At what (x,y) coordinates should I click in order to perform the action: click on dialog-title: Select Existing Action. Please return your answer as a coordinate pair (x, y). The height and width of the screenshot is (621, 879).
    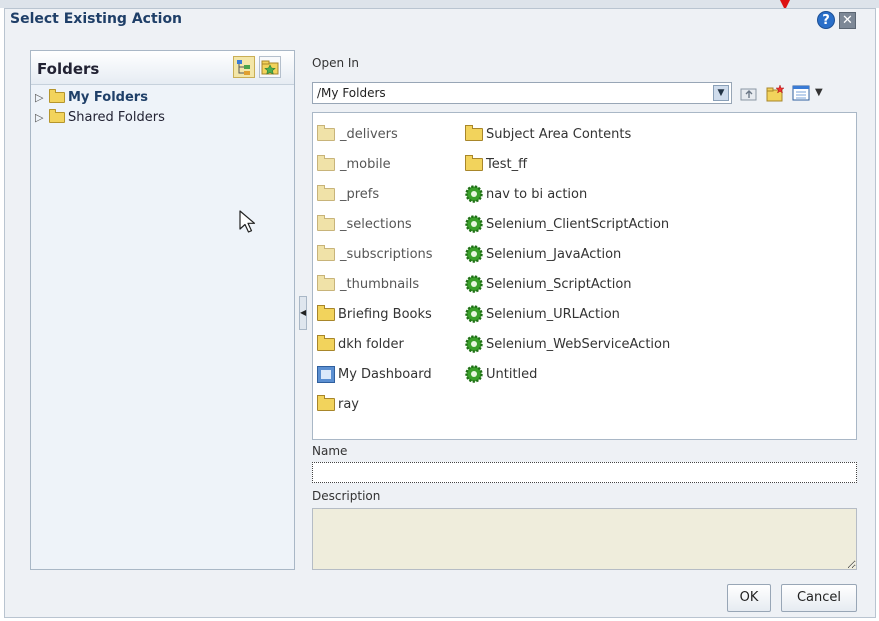
    Looking at the image, I should click on (96, 19).